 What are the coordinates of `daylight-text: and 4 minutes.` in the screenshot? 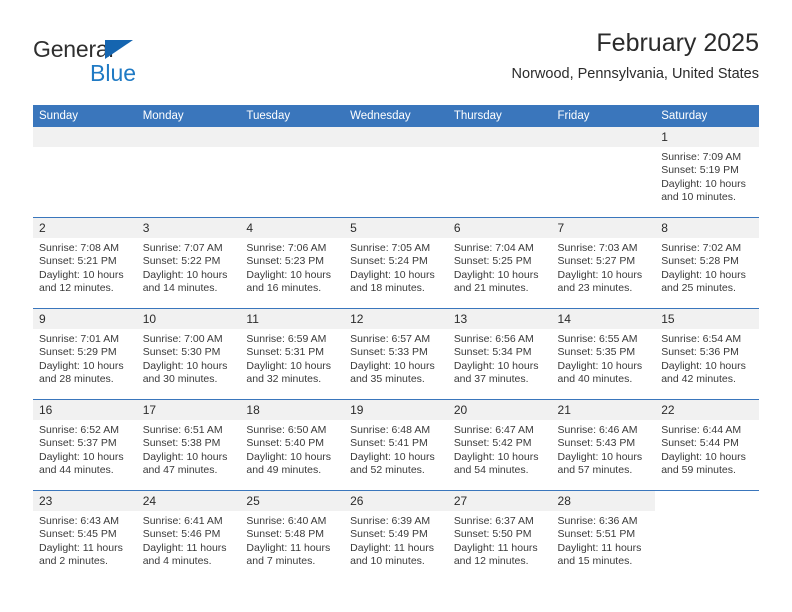 It's located at (177, 561).